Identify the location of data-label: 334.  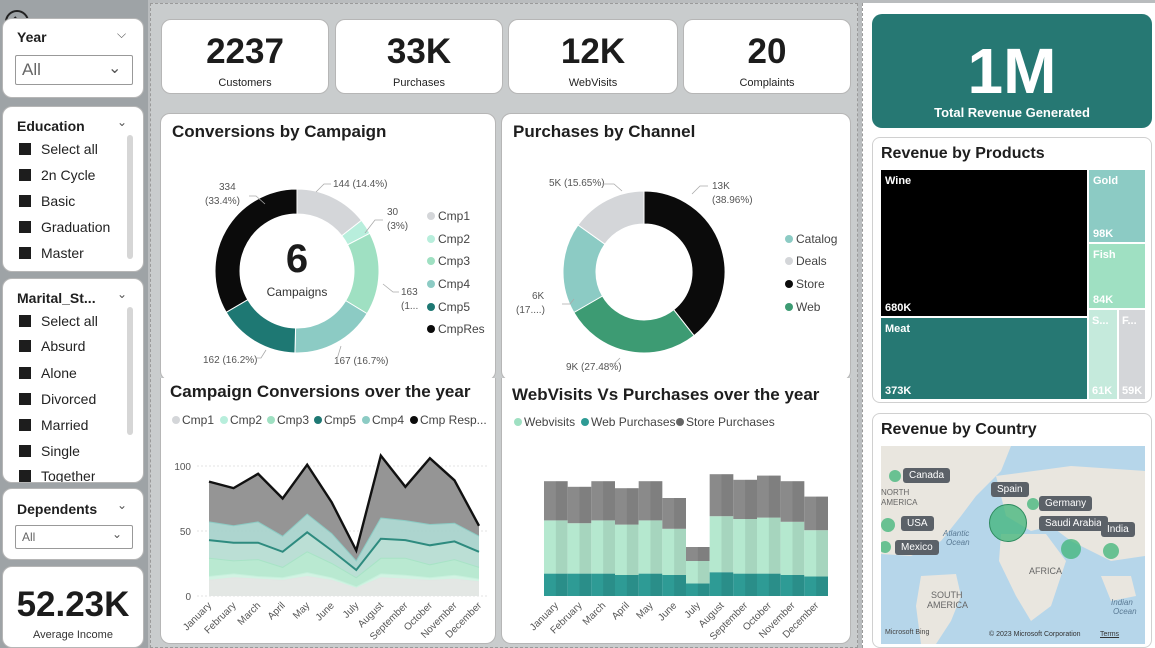
(227, 187).